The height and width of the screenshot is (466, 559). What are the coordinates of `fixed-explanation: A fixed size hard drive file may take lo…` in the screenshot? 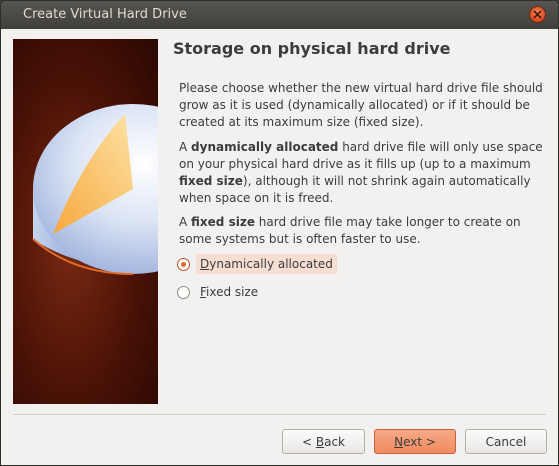 It's located at (364, 231).